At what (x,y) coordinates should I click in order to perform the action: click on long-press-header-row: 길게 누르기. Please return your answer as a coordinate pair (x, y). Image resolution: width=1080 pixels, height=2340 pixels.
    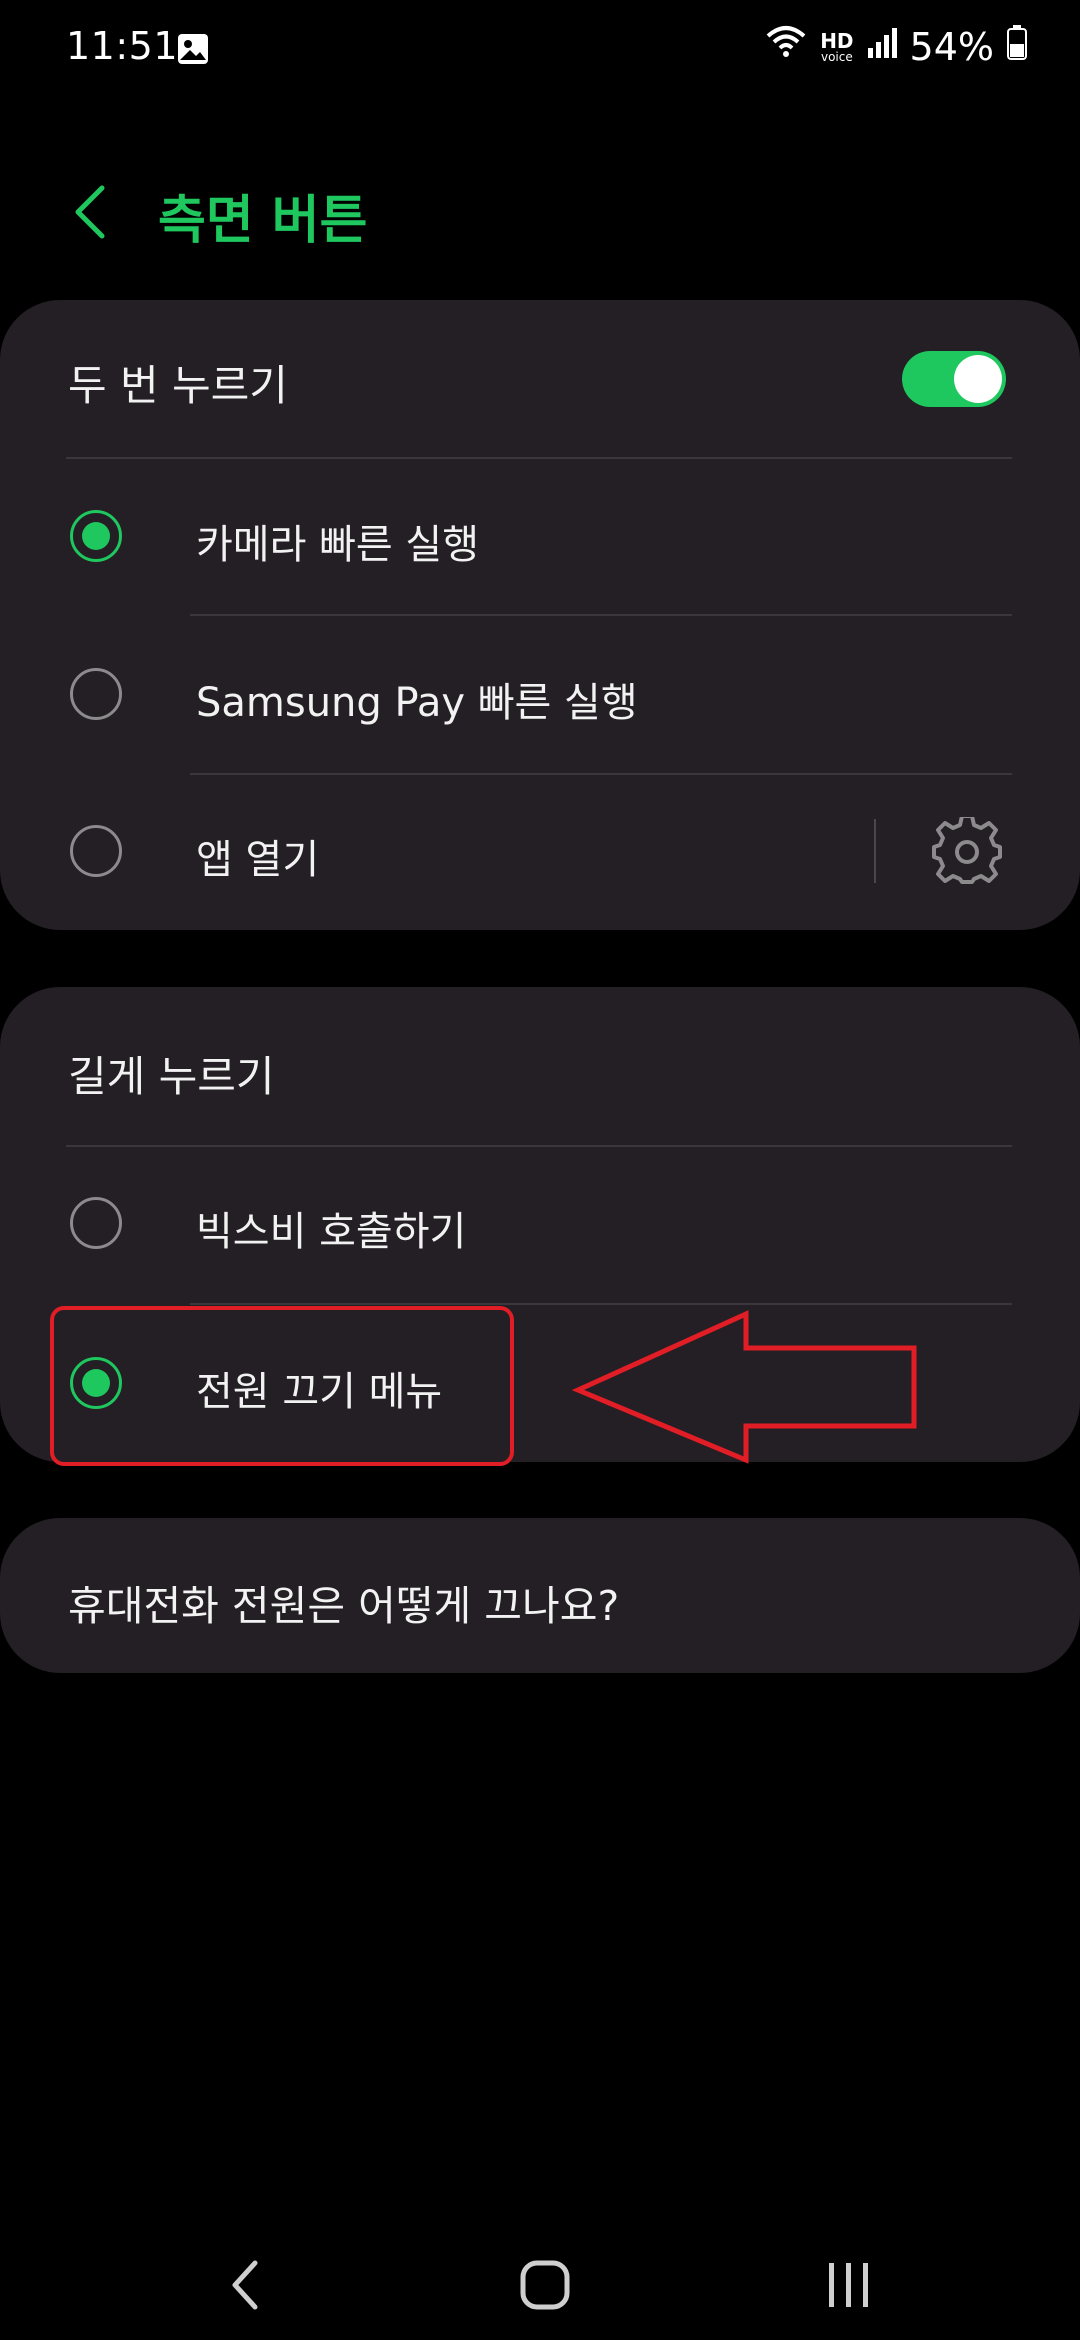
    Looking at the image, I should click on (540, 1066).